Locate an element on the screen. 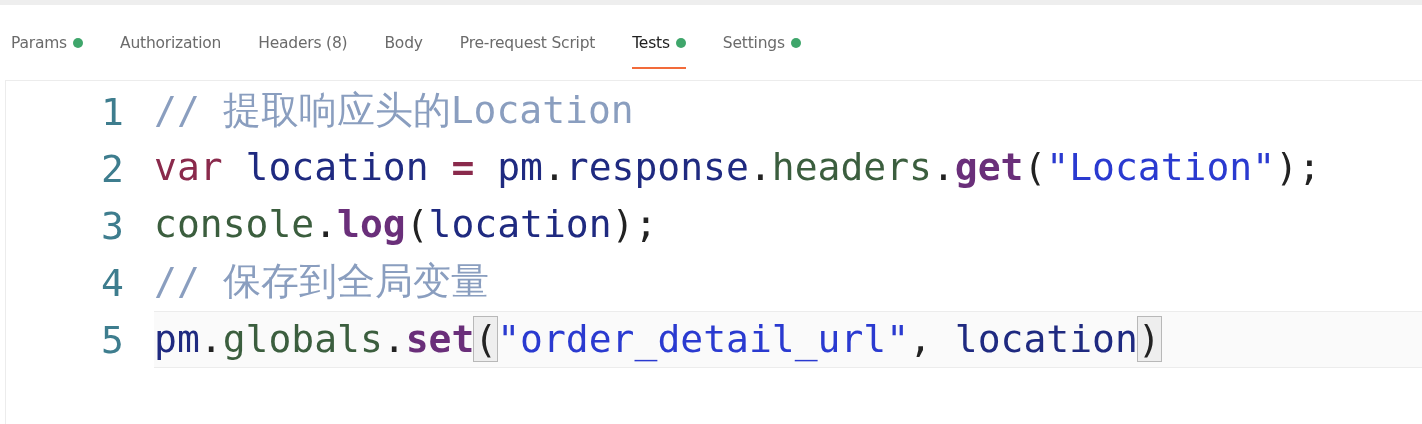  tab: Settings is located at coordinates (761, 42).